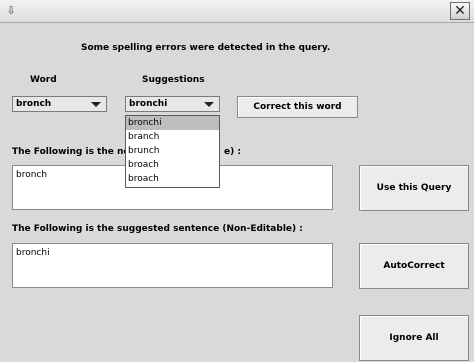 This screenshot has height=362, width=474. I want to click on autocorrect-label: AutoCorrect, so click(414, 266).